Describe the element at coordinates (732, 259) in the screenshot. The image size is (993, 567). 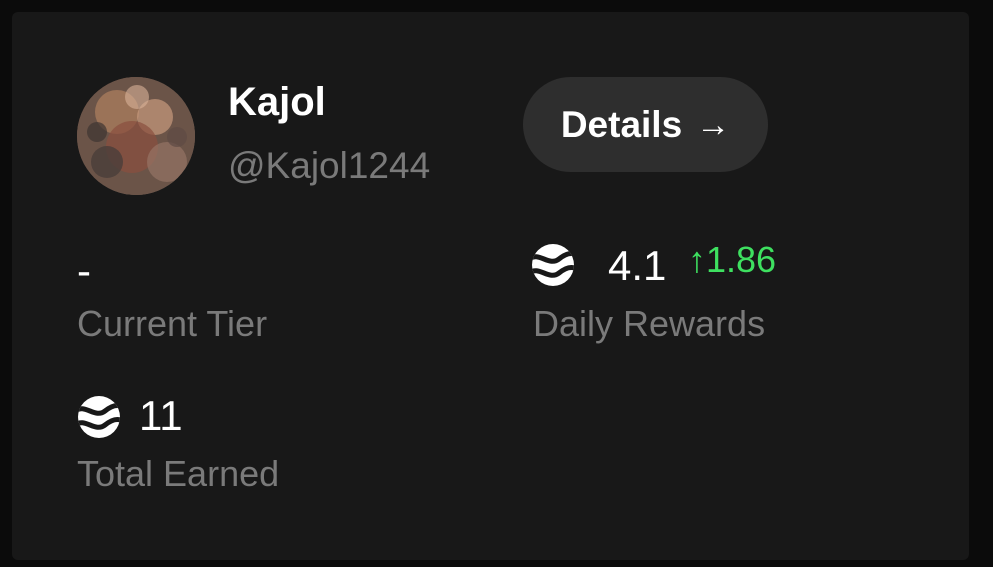
I see `daily-rewards-change: ↑1.86` at that location.